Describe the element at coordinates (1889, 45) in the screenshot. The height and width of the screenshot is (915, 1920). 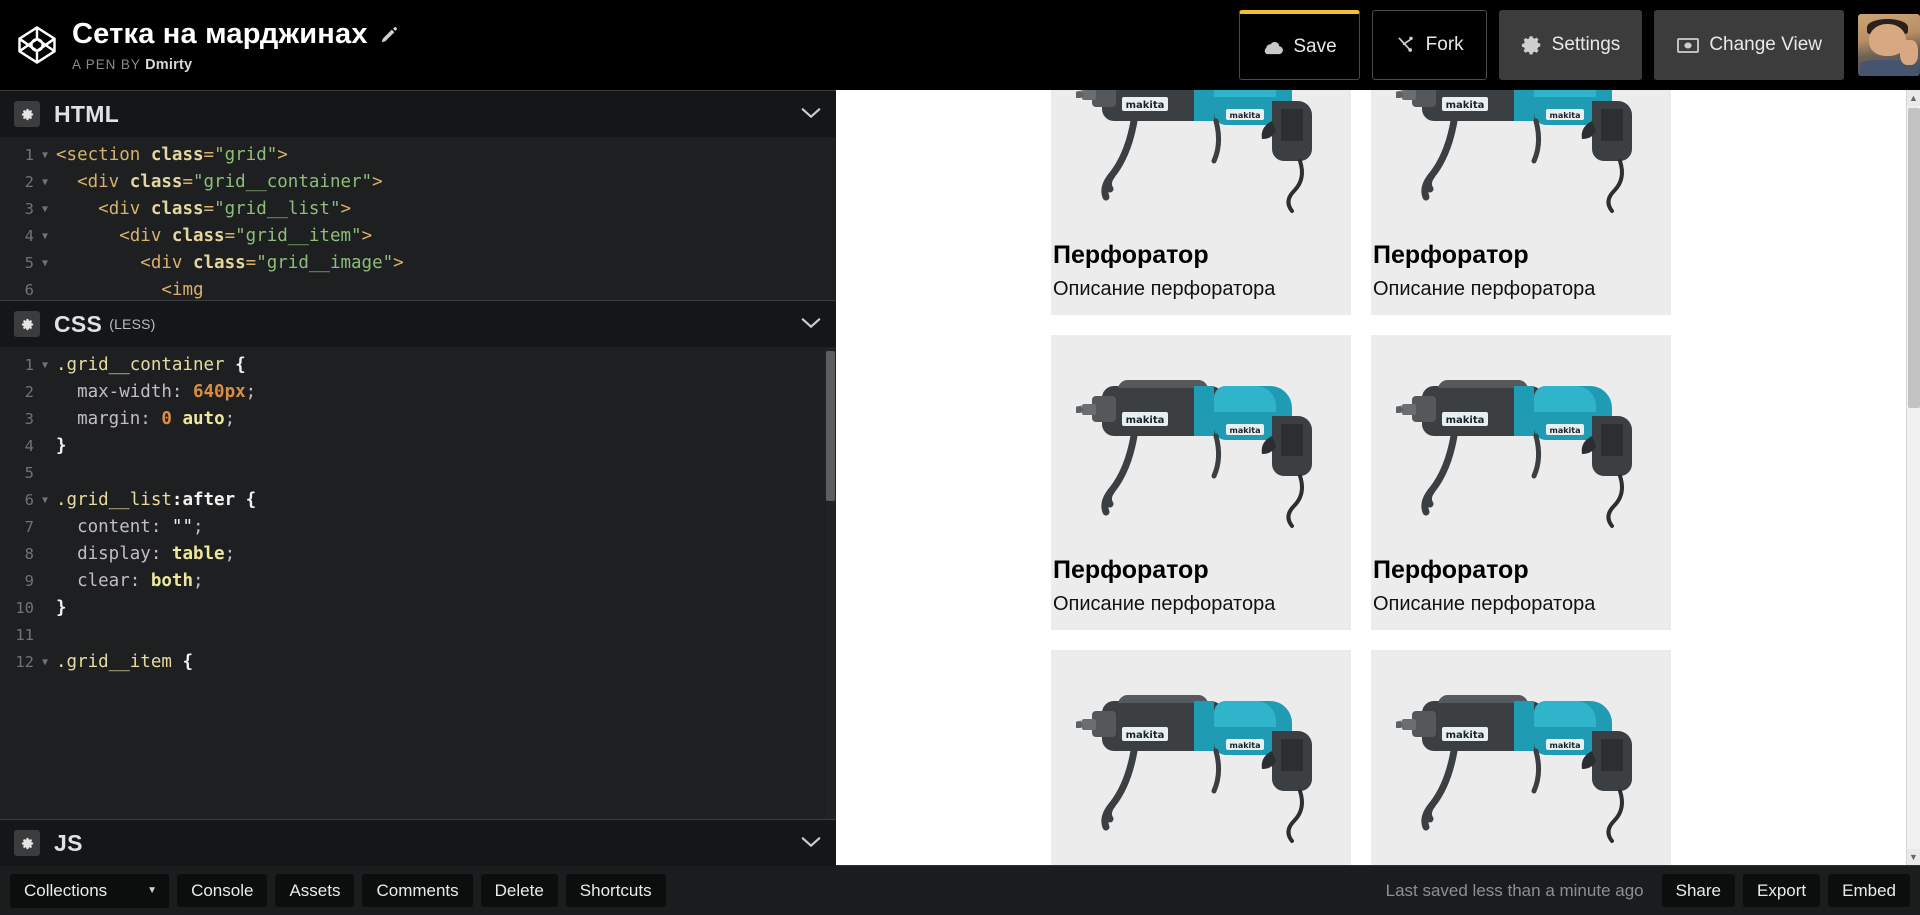
I see `avatar` at that location.